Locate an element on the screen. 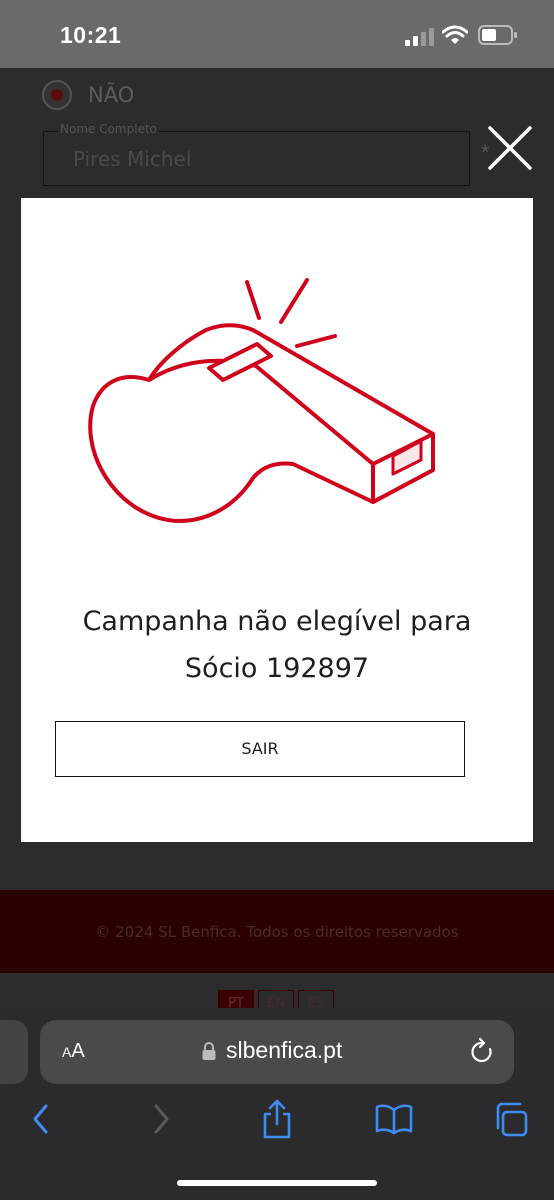  text-size-small-a: A is located at coordinates (67, 1052).